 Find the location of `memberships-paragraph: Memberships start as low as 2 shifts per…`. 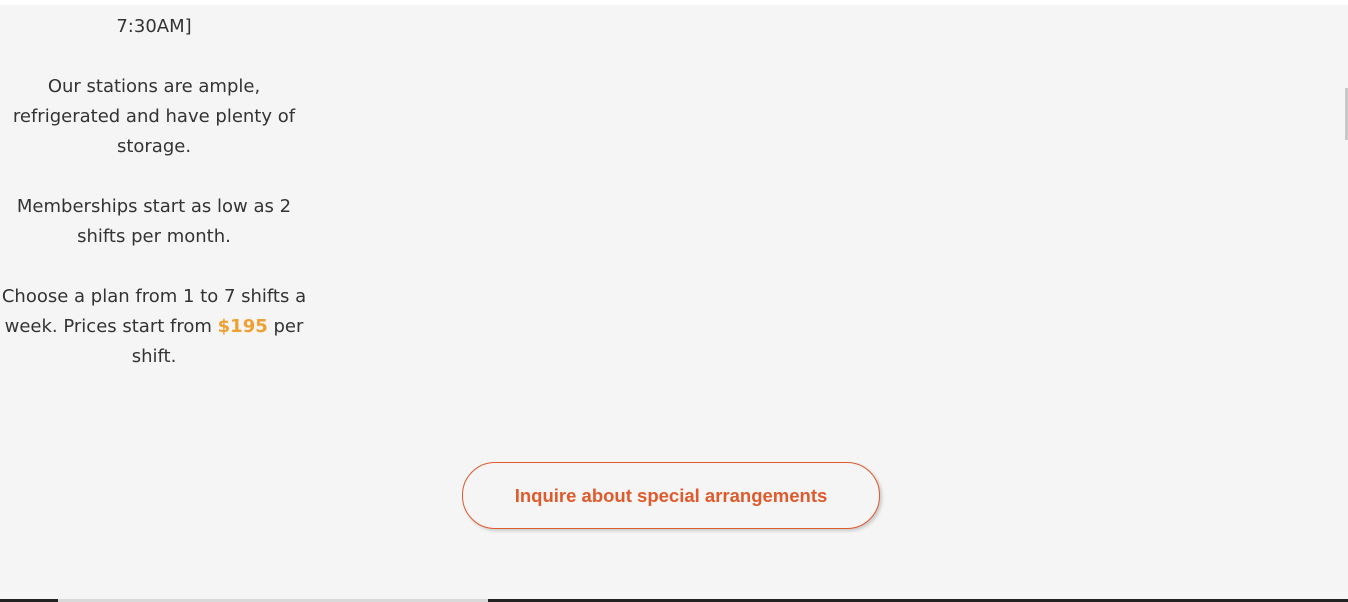

memberships-paragraph: Memberships start as low as 2 shifts per… is located at coordinates (154, 222).